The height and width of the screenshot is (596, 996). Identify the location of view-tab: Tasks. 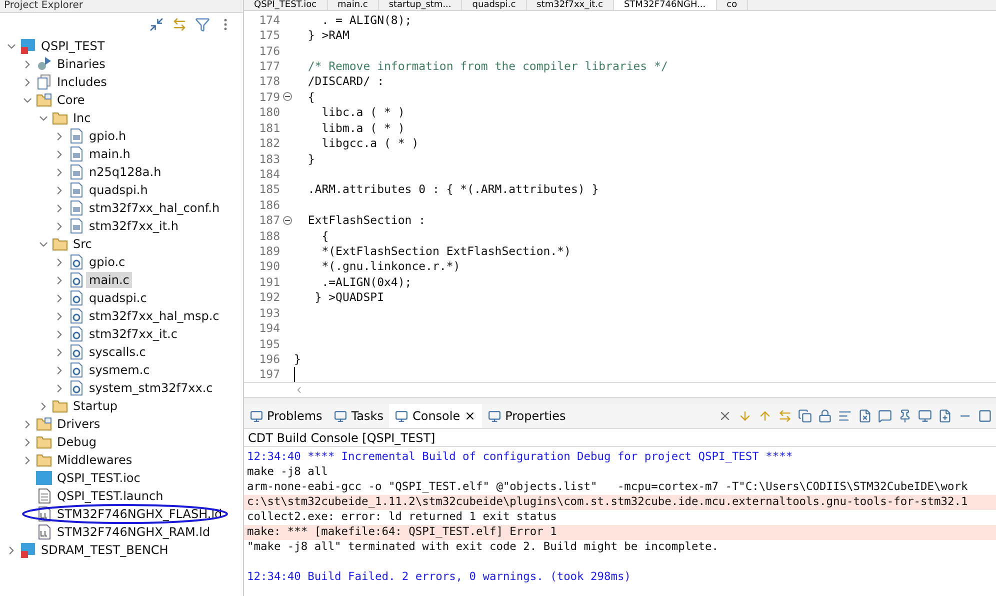
(359, 416).